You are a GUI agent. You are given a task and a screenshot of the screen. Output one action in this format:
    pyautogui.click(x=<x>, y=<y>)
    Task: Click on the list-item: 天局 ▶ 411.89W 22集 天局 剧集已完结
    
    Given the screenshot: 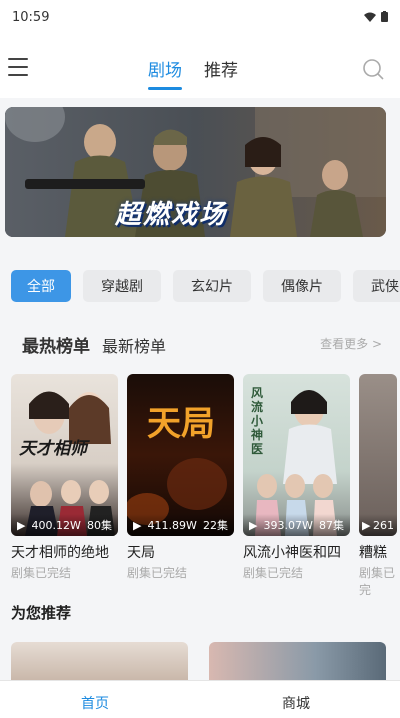 What is the action you would take?
    pyautogui.click(x=180, y=486)
    